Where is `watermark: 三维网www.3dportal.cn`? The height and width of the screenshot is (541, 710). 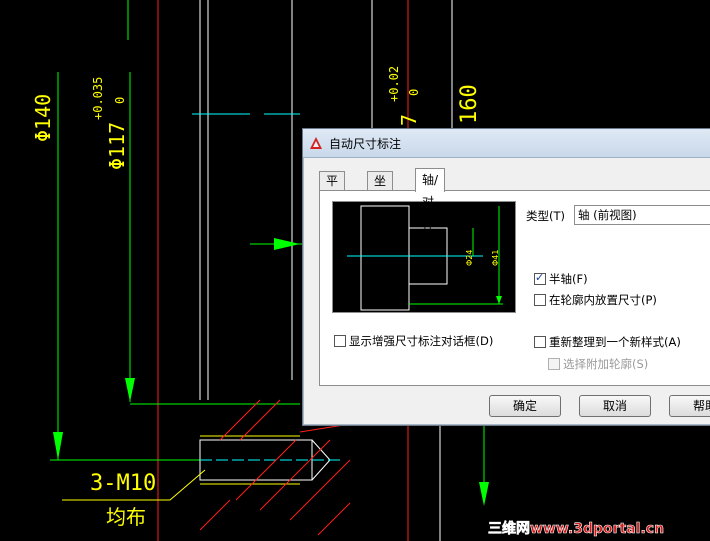 watermark: 三维网www.3dportal.cn is located at coordinates (576, 529).